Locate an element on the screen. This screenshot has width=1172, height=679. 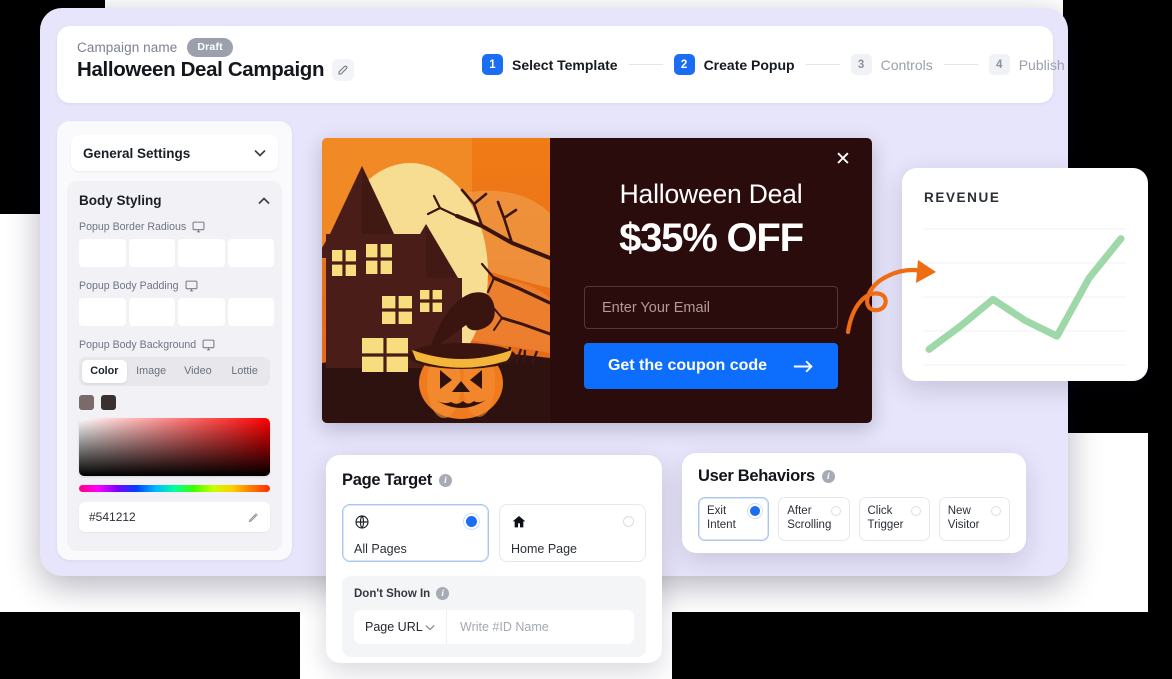
behavior-label-line1: Click is located at coordinates (880, 511).